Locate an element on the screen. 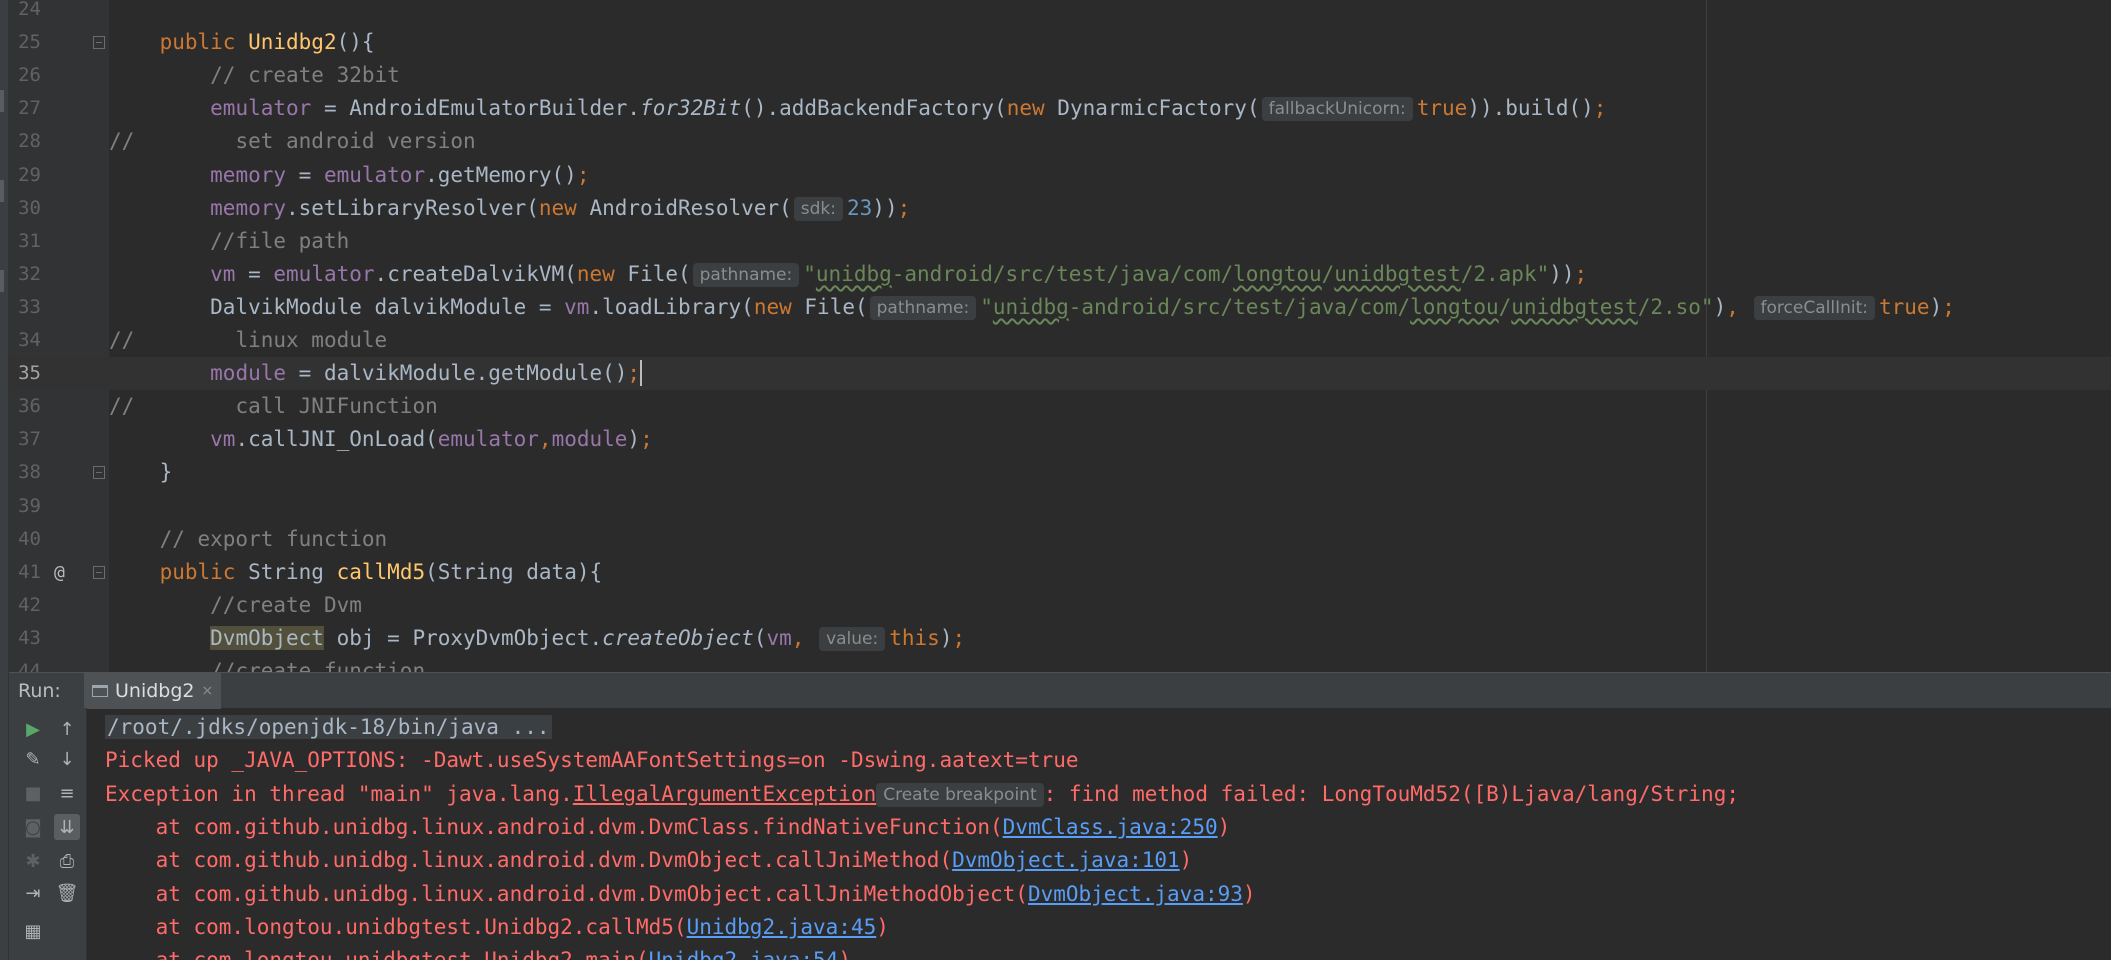 This screenshot has width=2111, height=960. line-number: 42 is located at coordinates (25, 605).